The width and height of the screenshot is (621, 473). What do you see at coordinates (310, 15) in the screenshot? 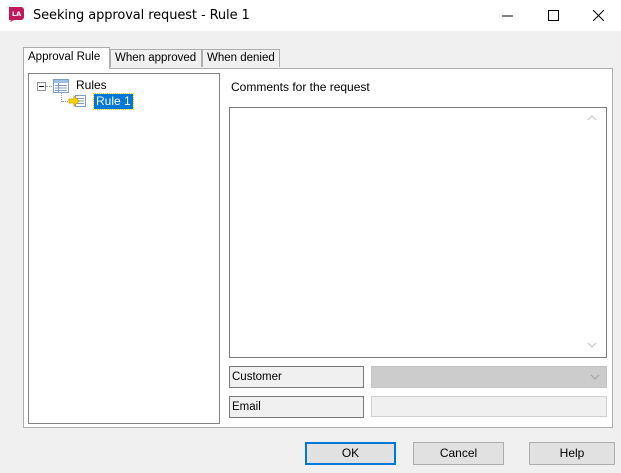
I see `title-bar: LA Seeking approval request - Rule 1` at bounding box center [310, 15].